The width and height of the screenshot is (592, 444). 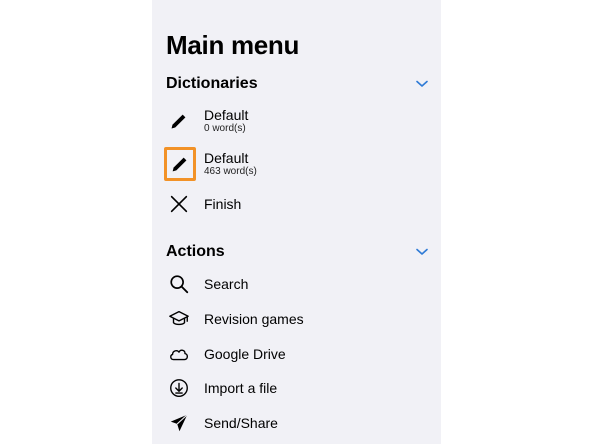 I want to click on dictionary-word-count: 0 word(s), so click(x=225, y=128).